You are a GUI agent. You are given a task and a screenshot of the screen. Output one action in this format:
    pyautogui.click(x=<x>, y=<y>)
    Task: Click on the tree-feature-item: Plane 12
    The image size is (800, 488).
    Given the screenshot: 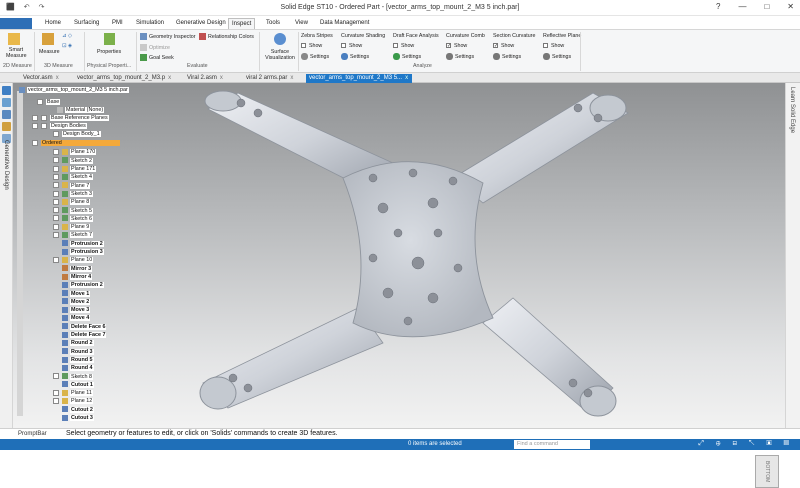 What is the action you would take?
    pyautogui.click(x=73, y=401)
    